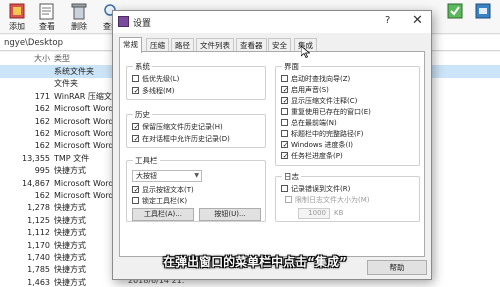 This screenshot has width=500, height=287. Describe the element at coordinates (314, 123) in the screenshot. I see `always-on-top-label: 总在最前端(N)` at that location.